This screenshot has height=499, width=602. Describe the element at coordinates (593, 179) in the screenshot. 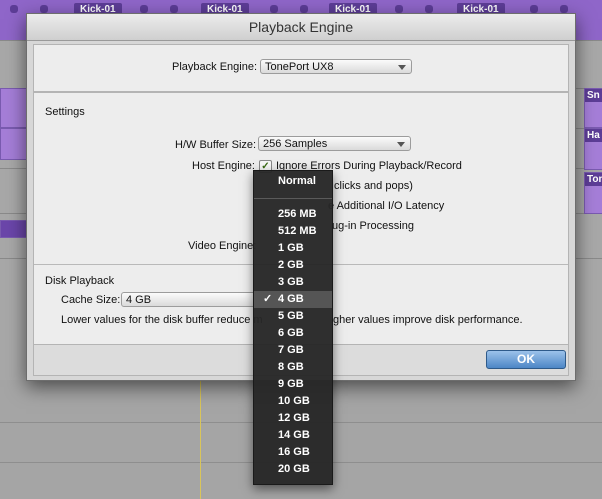

I see `clip-label: Tom` at that location.